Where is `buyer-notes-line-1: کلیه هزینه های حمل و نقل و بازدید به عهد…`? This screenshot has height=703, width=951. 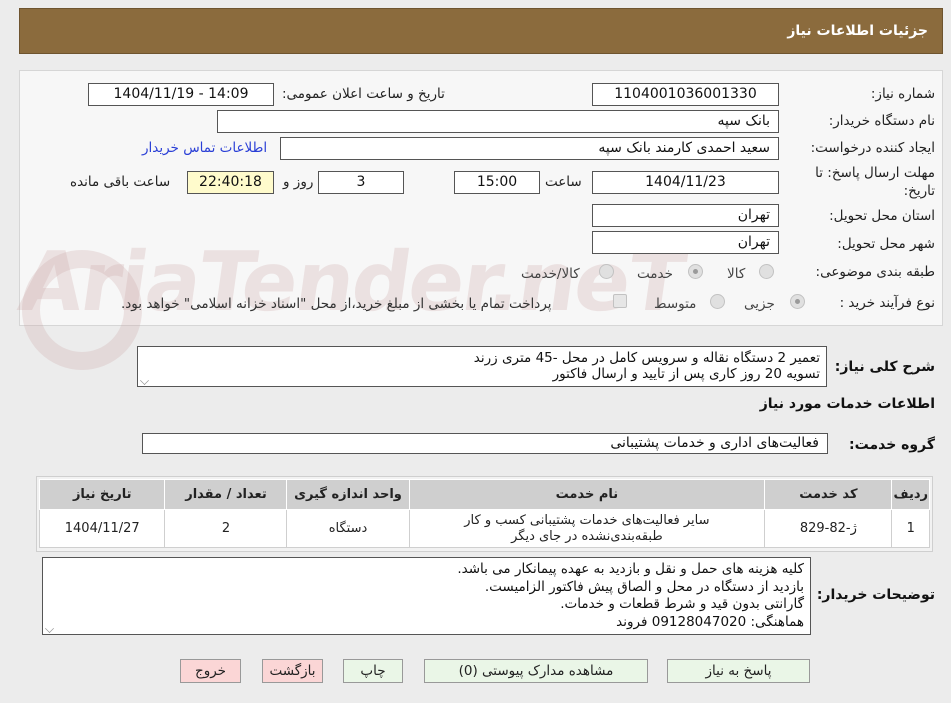
buyer-notes-line-1: کلیه هزینه های حمل و نقل و بازدید به عهد… is located at coordinates (630, 569).